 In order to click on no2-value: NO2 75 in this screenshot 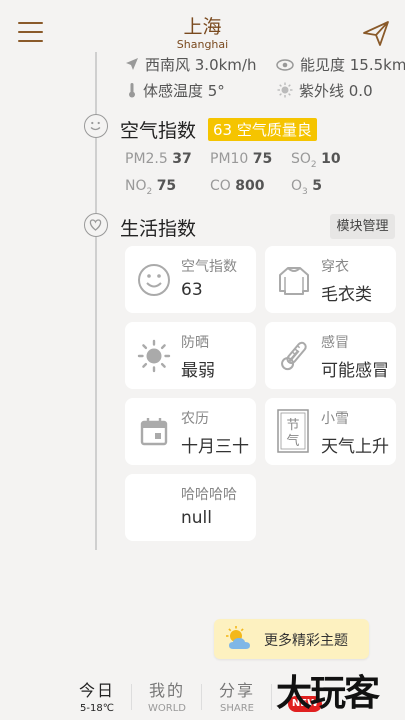, I will do `click(151, 187)`.